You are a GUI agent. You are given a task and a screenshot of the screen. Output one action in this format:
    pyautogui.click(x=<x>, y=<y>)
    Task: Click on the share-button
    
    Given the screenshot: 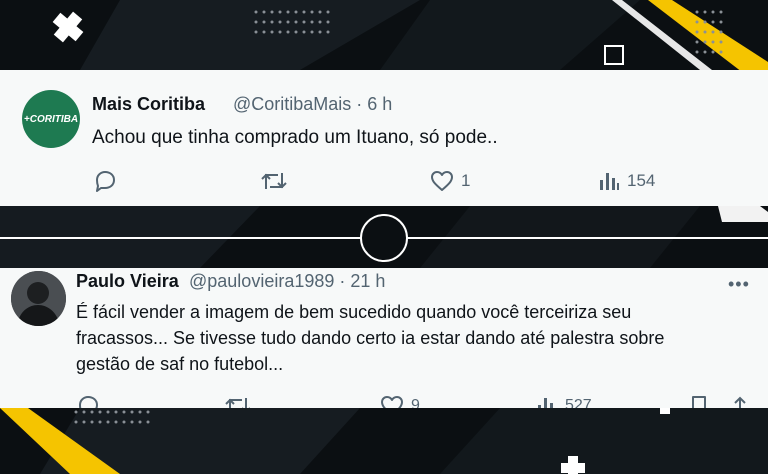 What is the action you would take?
    pyautogui.click(x=740, y=401)
    